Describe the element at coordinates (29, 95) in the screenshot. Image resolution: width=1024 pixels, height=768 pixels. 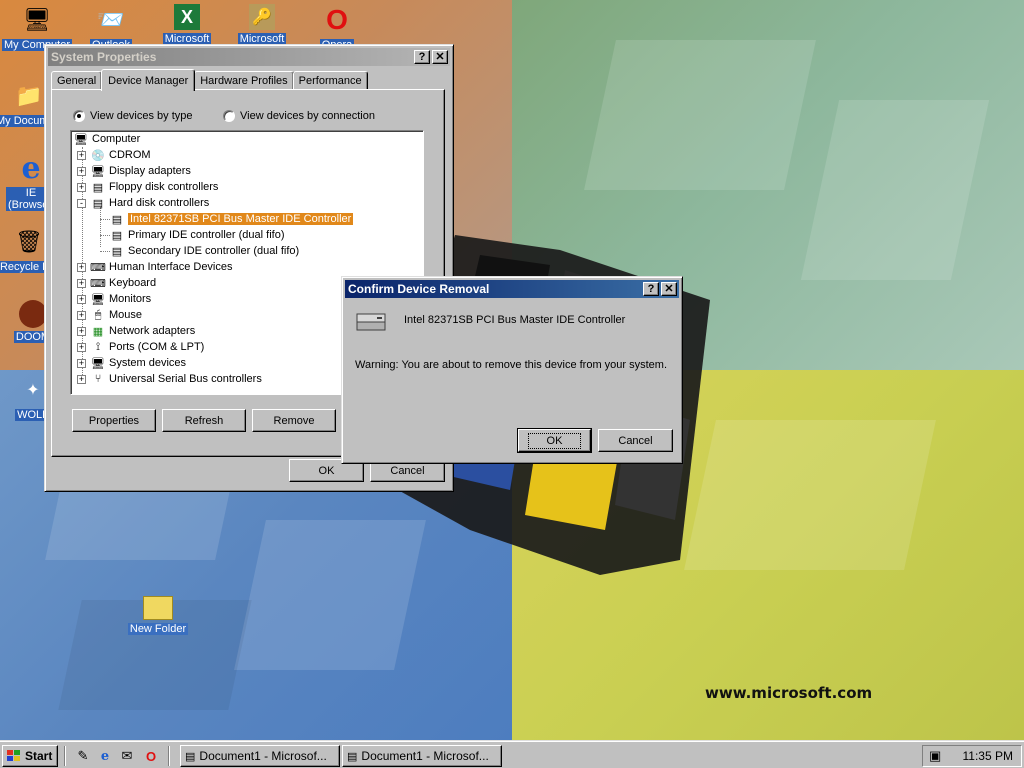
I see `folder-icon: 📁` at that location.